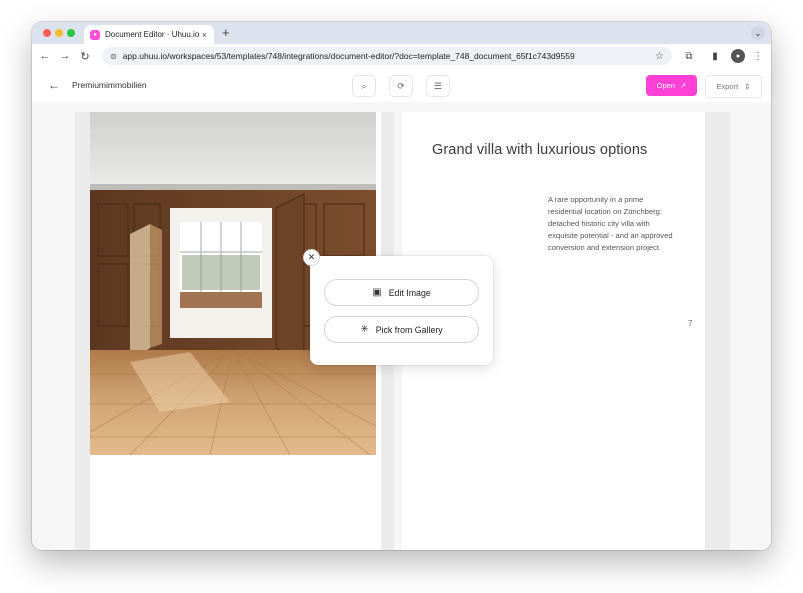 Image resolution: width=803 pixels, height=593 pixels. I want to click on more-menu-icon: ⋮, so click(758, 56).